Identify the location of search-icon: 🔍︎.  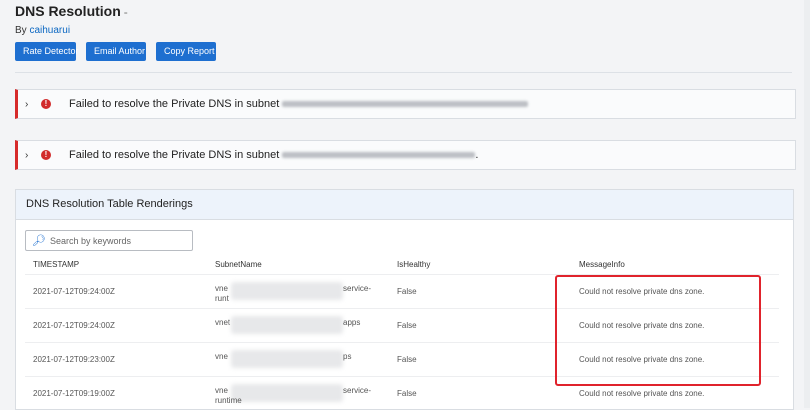
(39, 240).